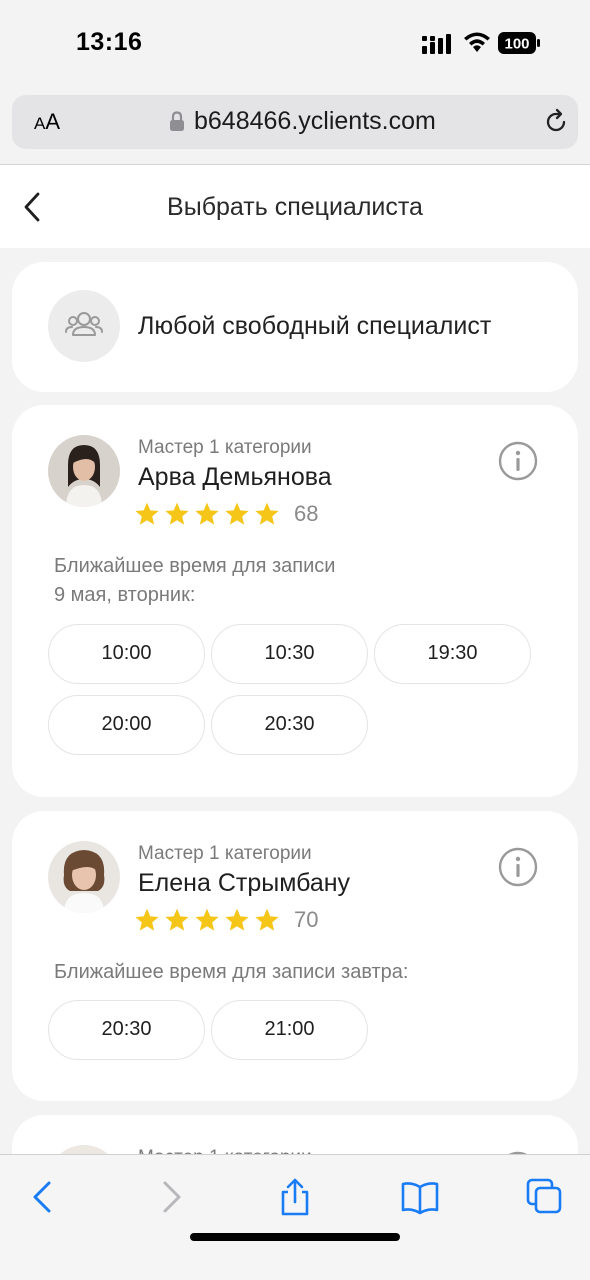 The height and width of the screenshot is (1280, 590). I want to click on any-specialist-label: Любой свободный специалист, so click(315, 326).